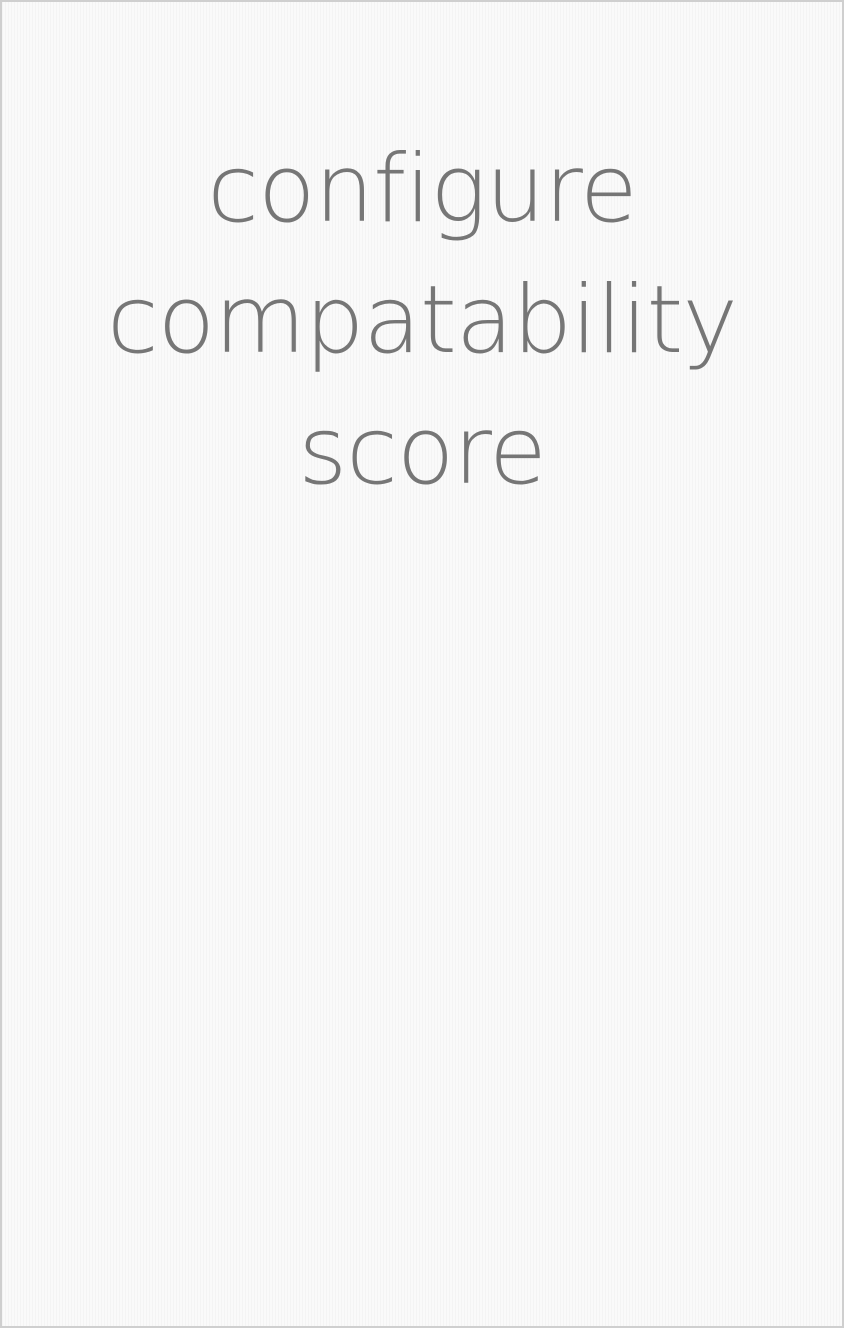 The image size is (844, 1328). Describe the element at coordinates (422, 451) in the screenshot. I see `title-line-3: score` at that location.